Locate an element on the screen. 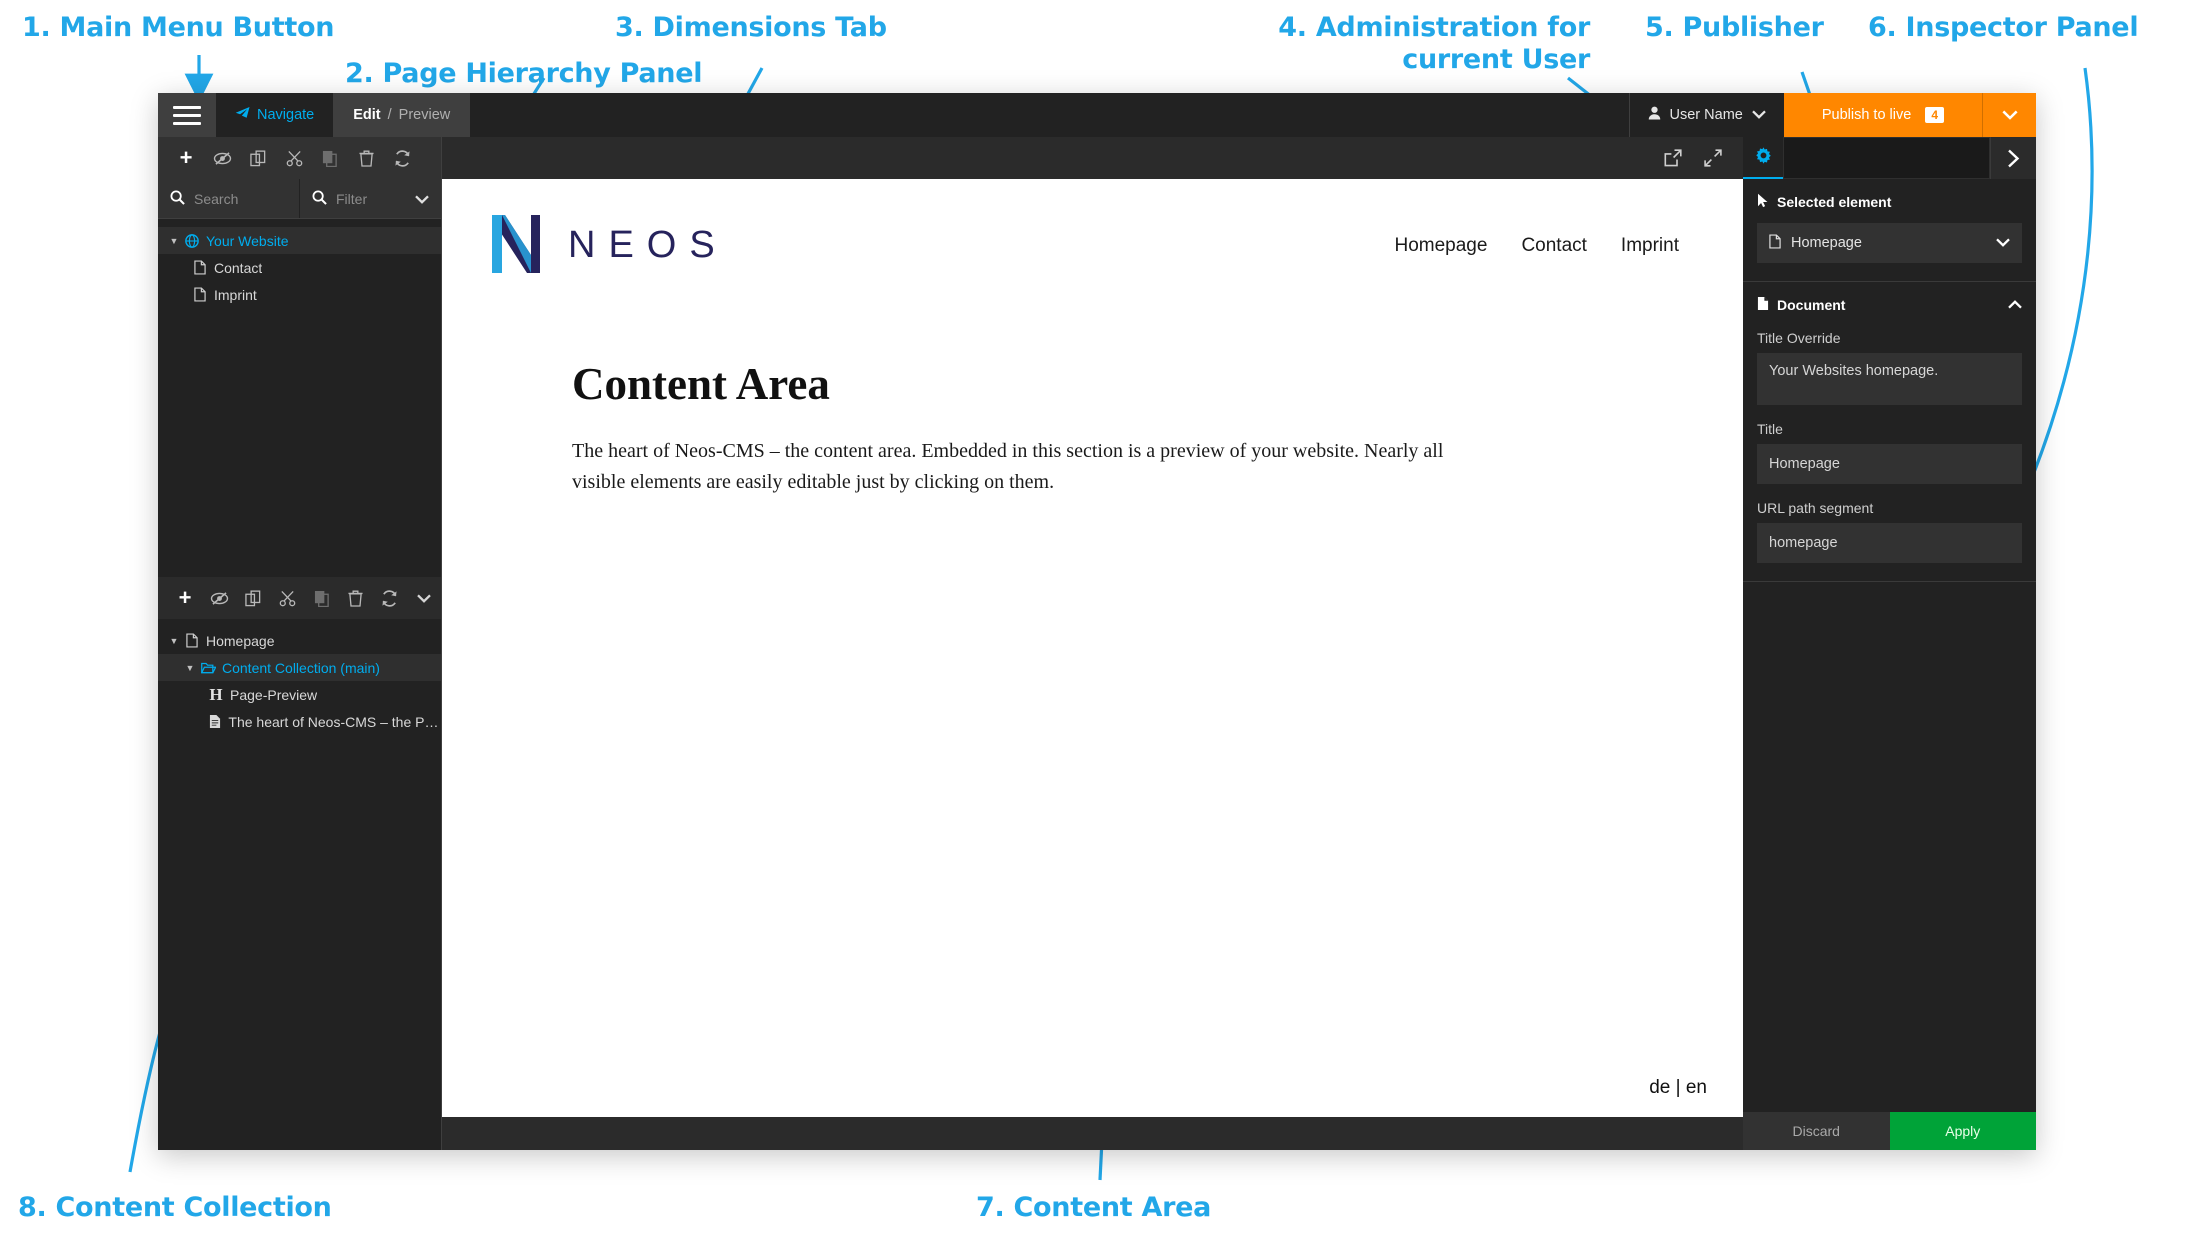  cursor-arrow-icon is located at coordinates (1763, 202).